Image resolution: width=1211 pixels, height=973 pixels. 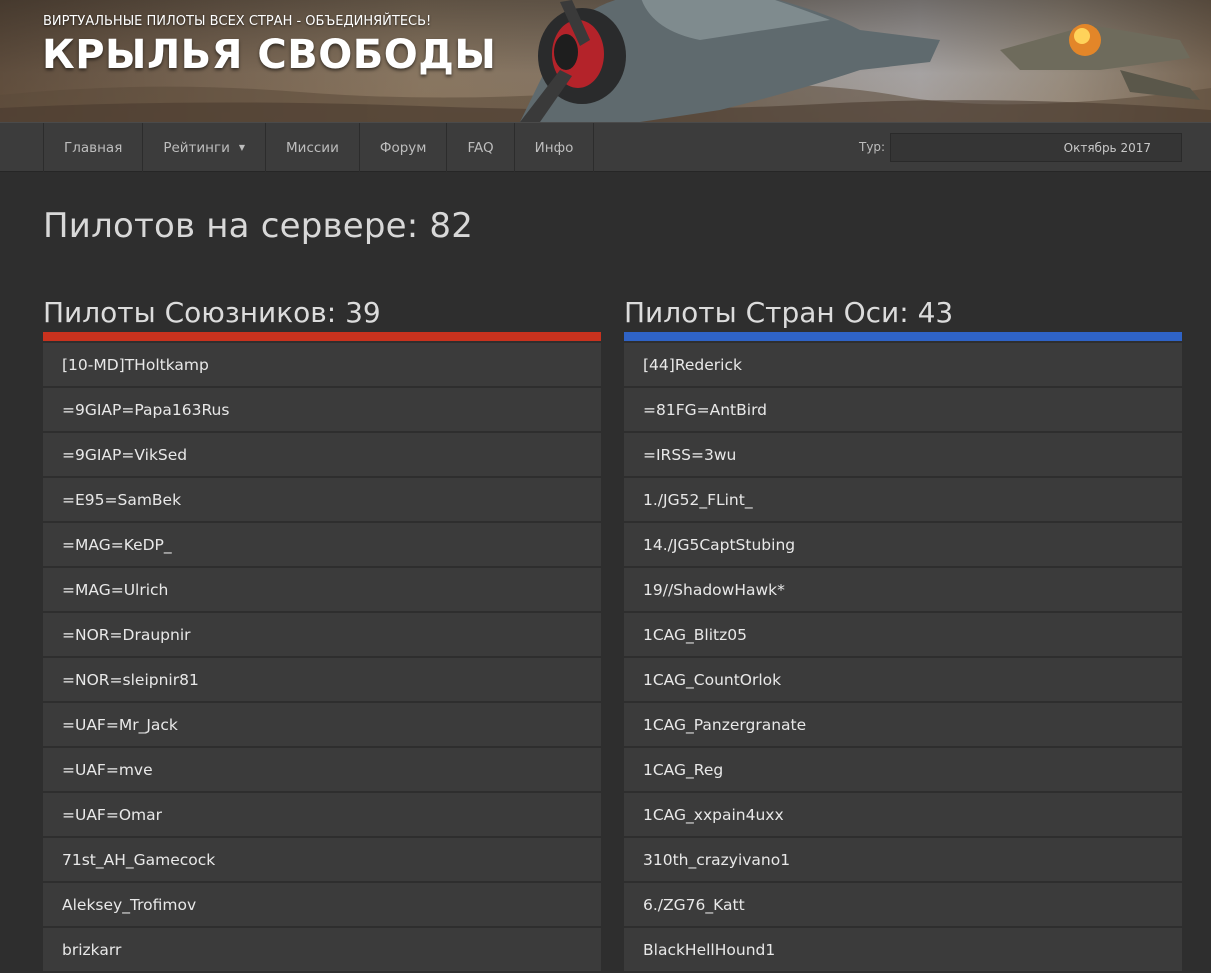 What do you see at coordinates (903, 336) in the screenshot?
I see `axis-color-bar` at bounding box center [903, 336].